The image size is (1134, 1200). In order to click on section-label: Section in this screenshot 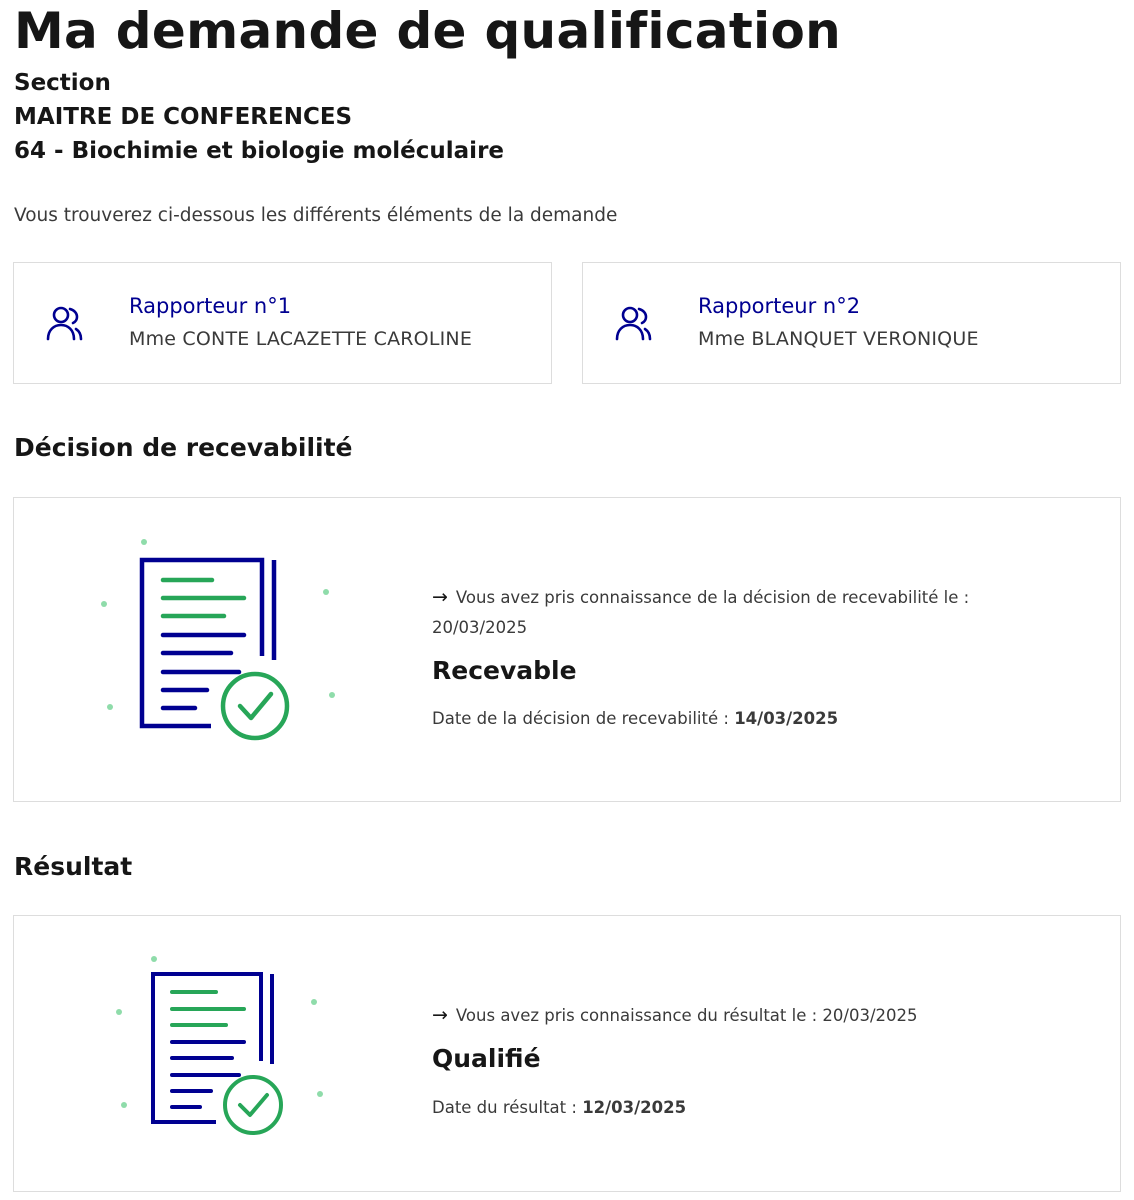, I will do `click(62, 83)`.